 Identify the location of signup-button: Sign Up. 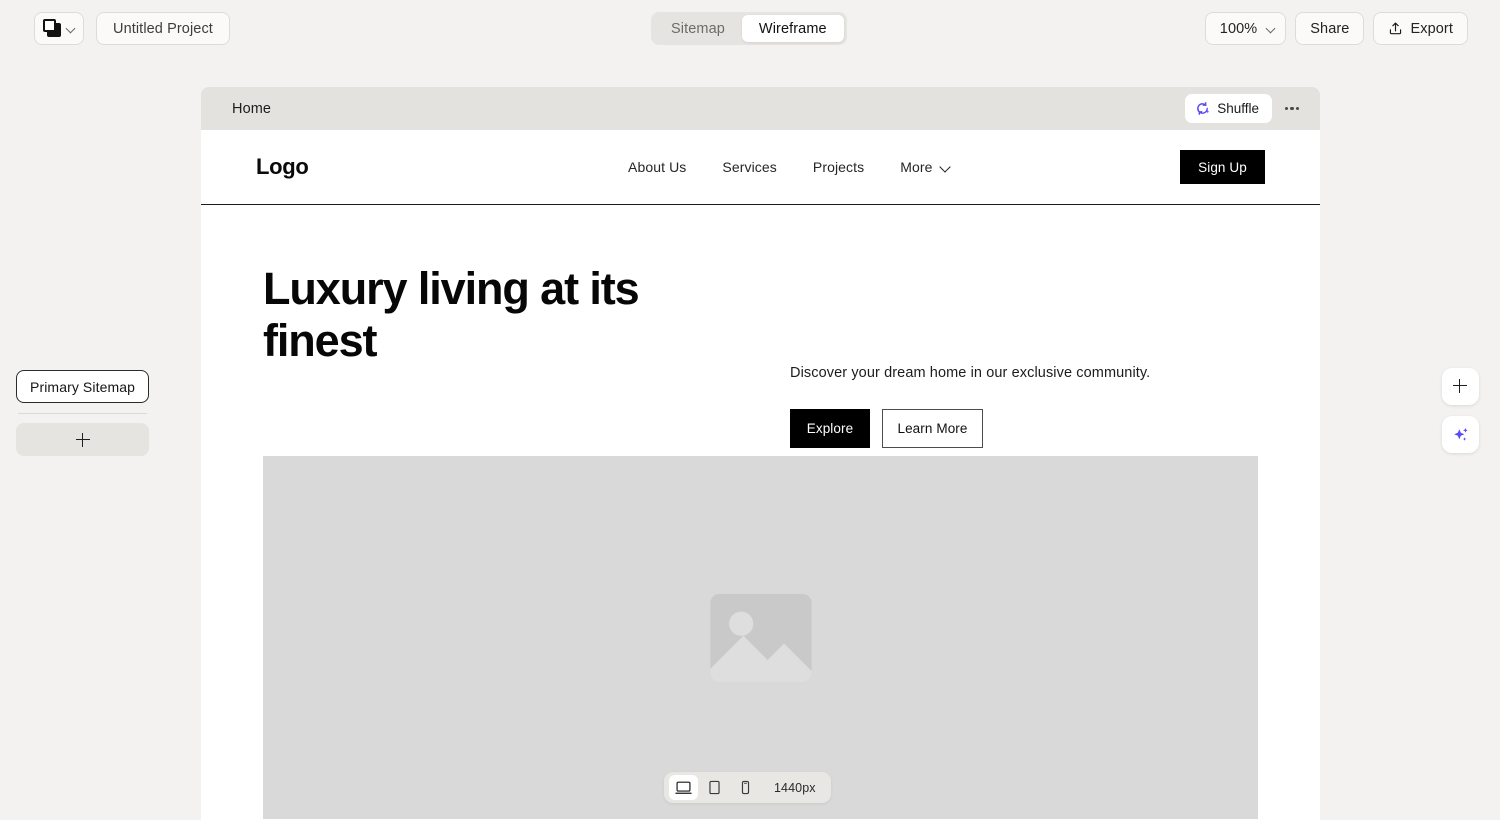
(1222, 167).